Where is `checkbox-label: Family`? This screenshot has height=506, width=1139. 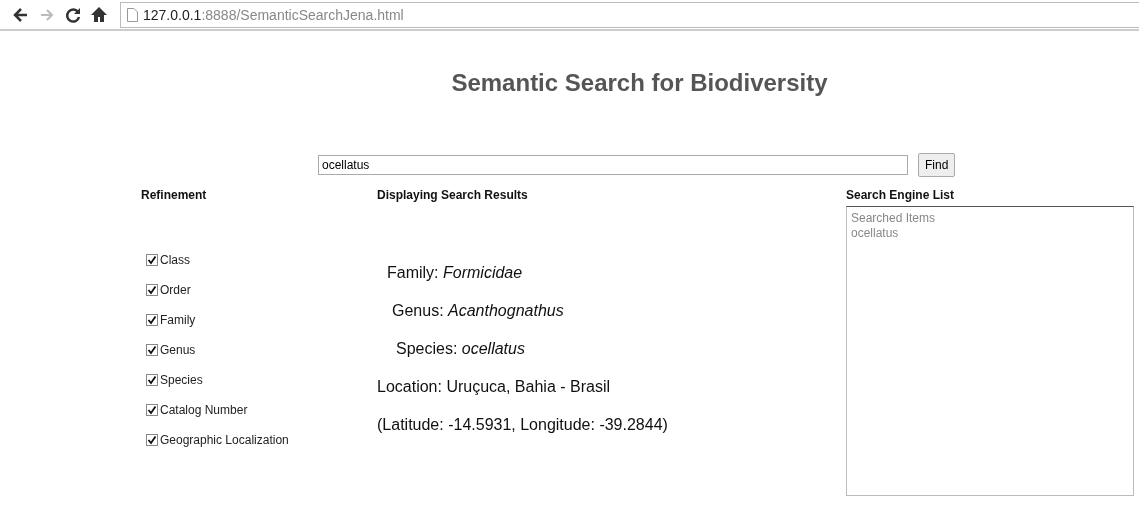
checkbox-label: Family is located at coordinates (178, 319).